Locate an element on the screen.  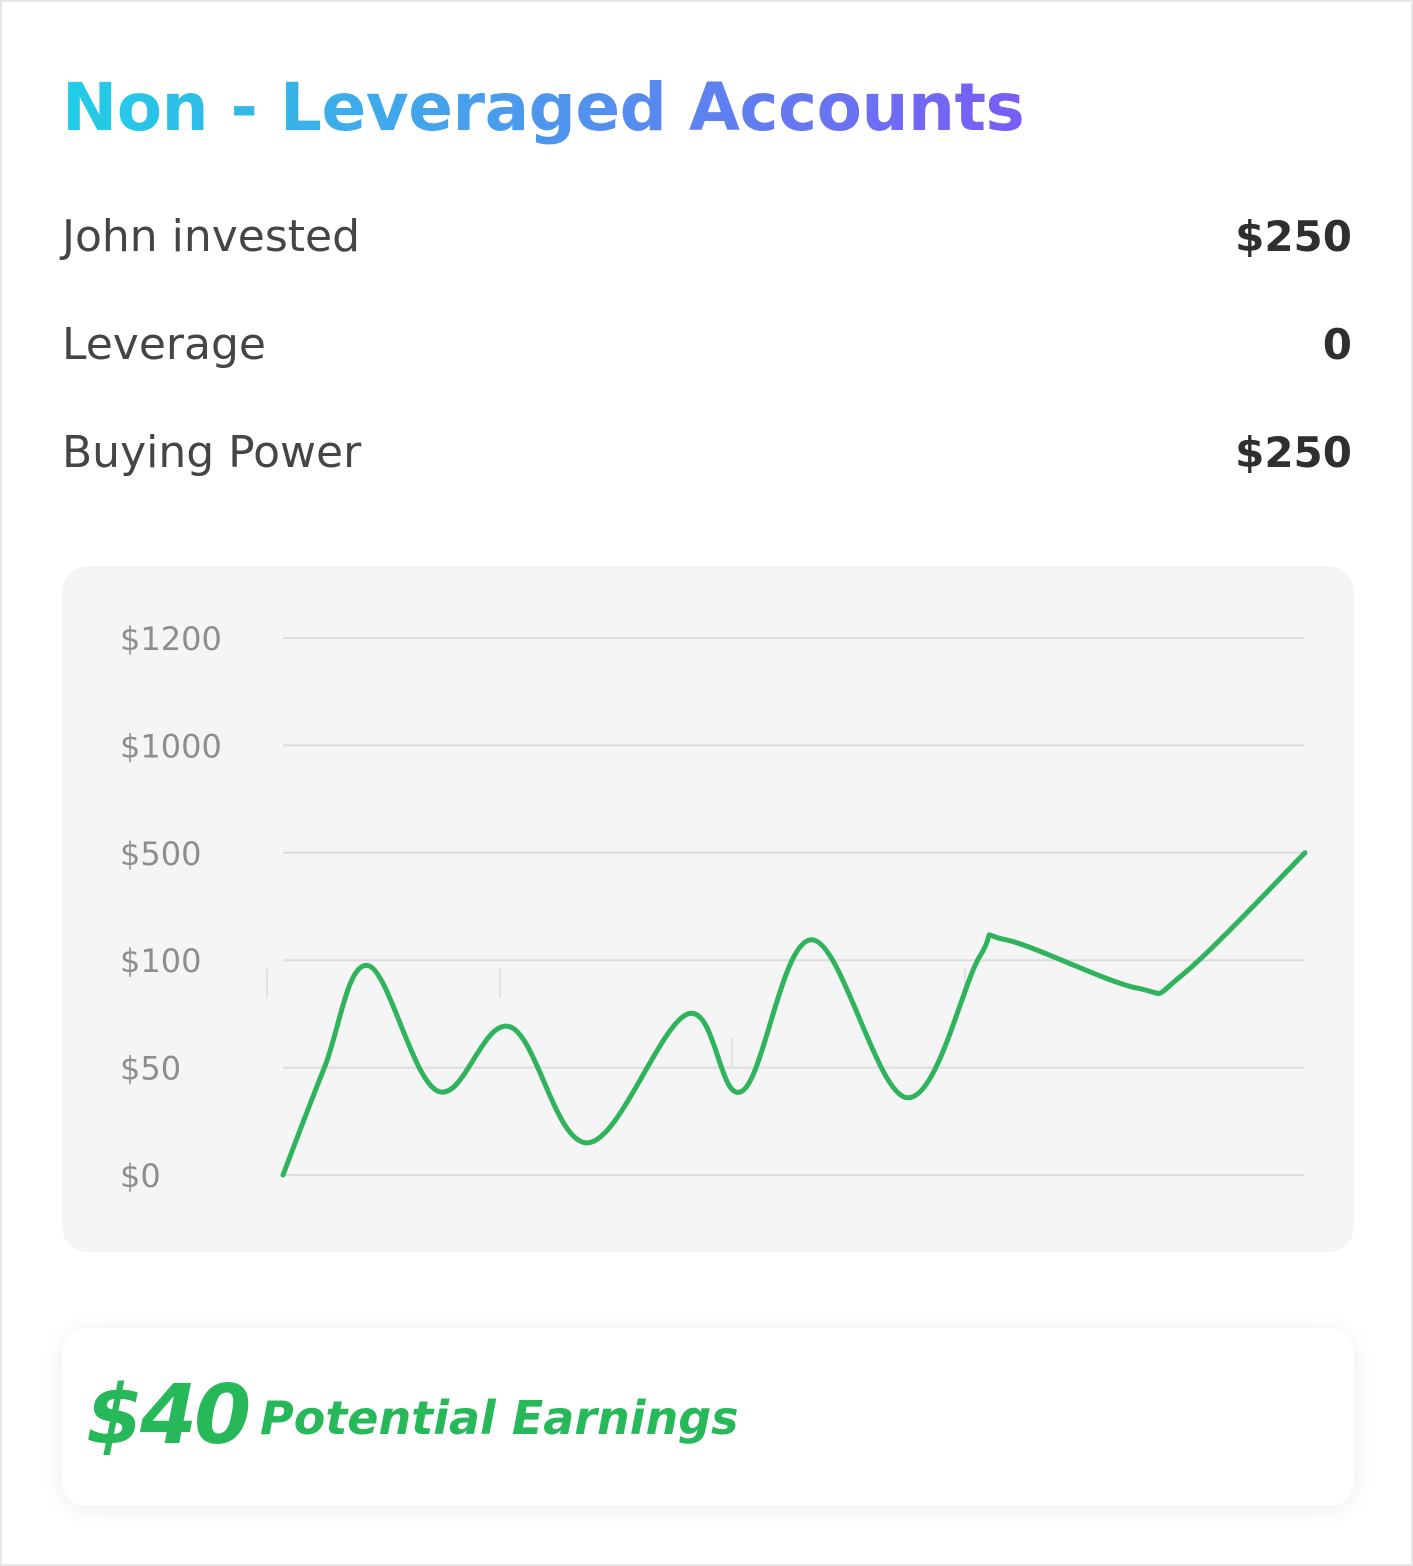
y-tick-label: $0 is located at coordinates (140, 1176).